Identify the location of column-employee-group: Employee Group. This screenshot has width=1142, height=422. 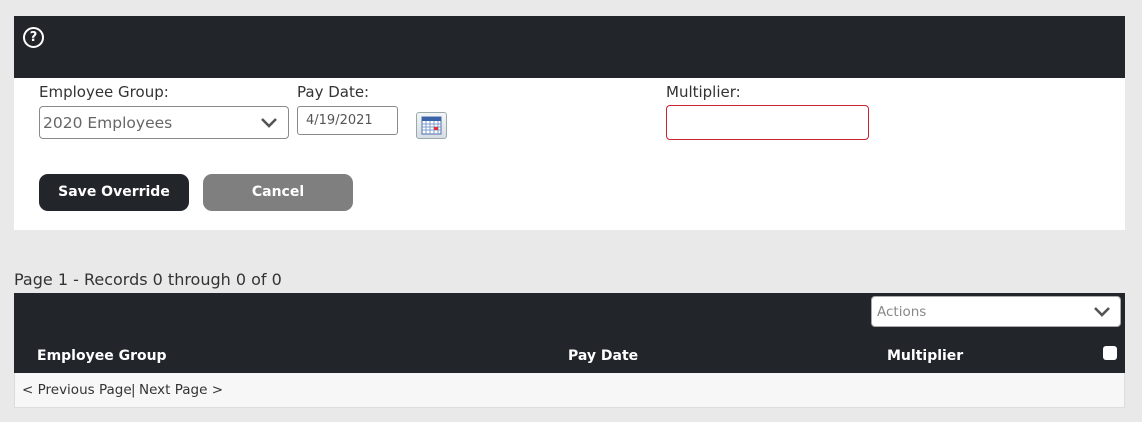
(102, 356).